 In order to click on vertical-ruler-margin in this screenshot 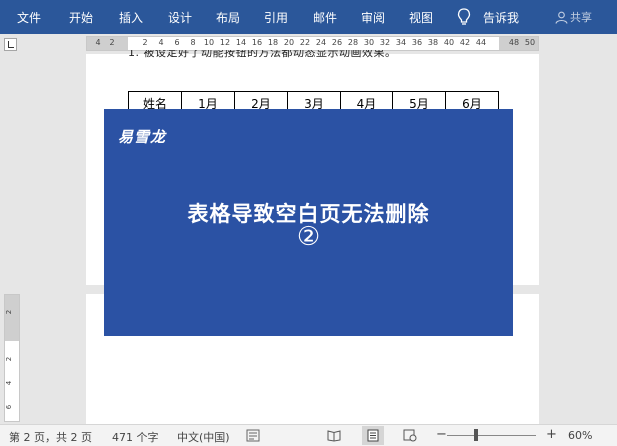, I will do `click(12, 318)`.